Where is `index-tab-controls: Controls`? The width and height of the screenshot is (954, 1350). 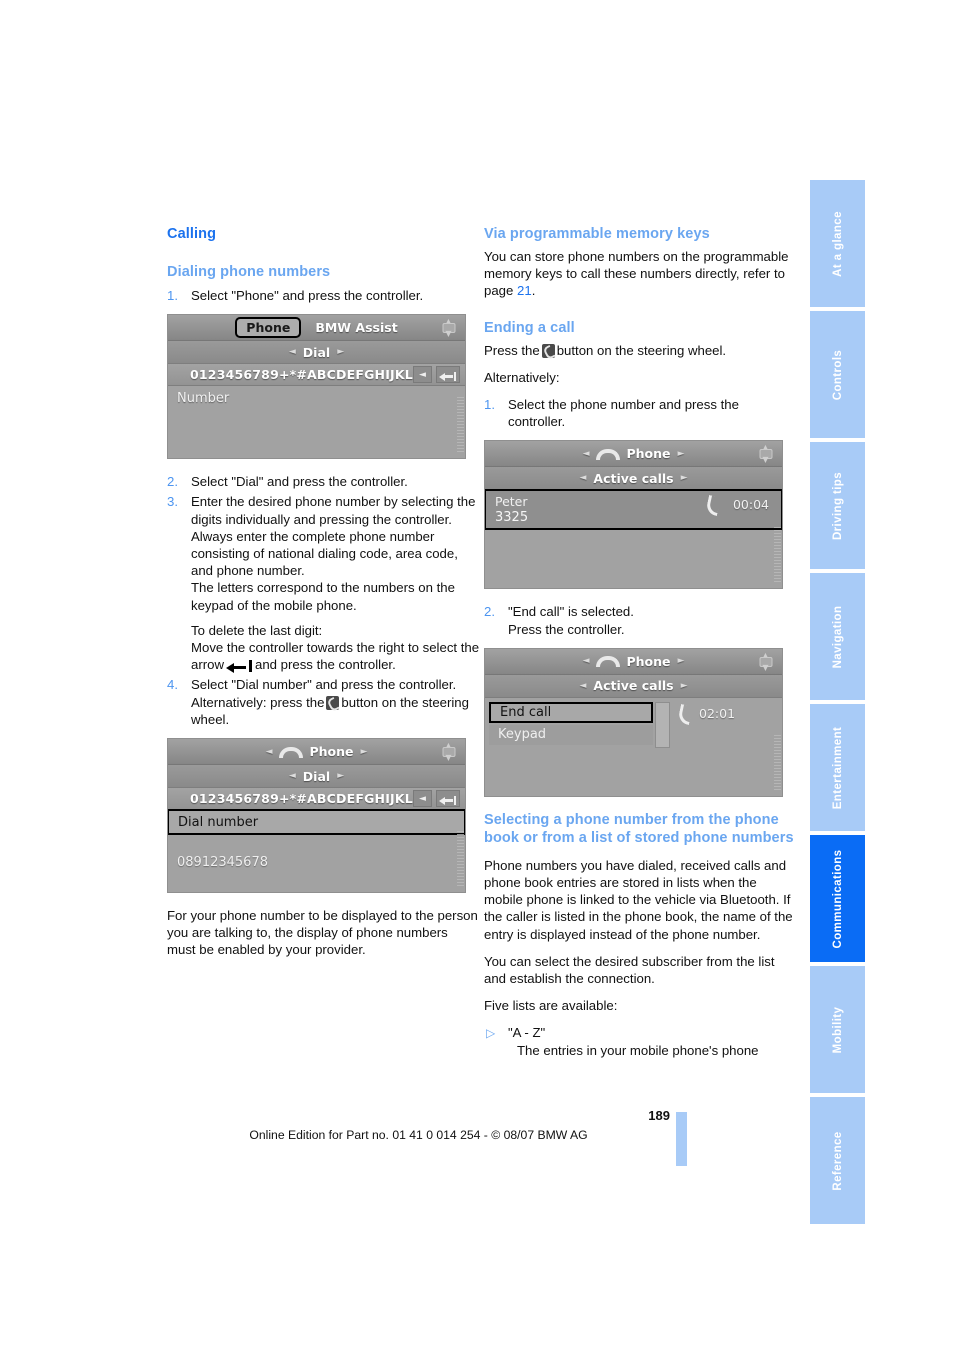
index-tab-controls: Controls is located at coordinates (837, 374).